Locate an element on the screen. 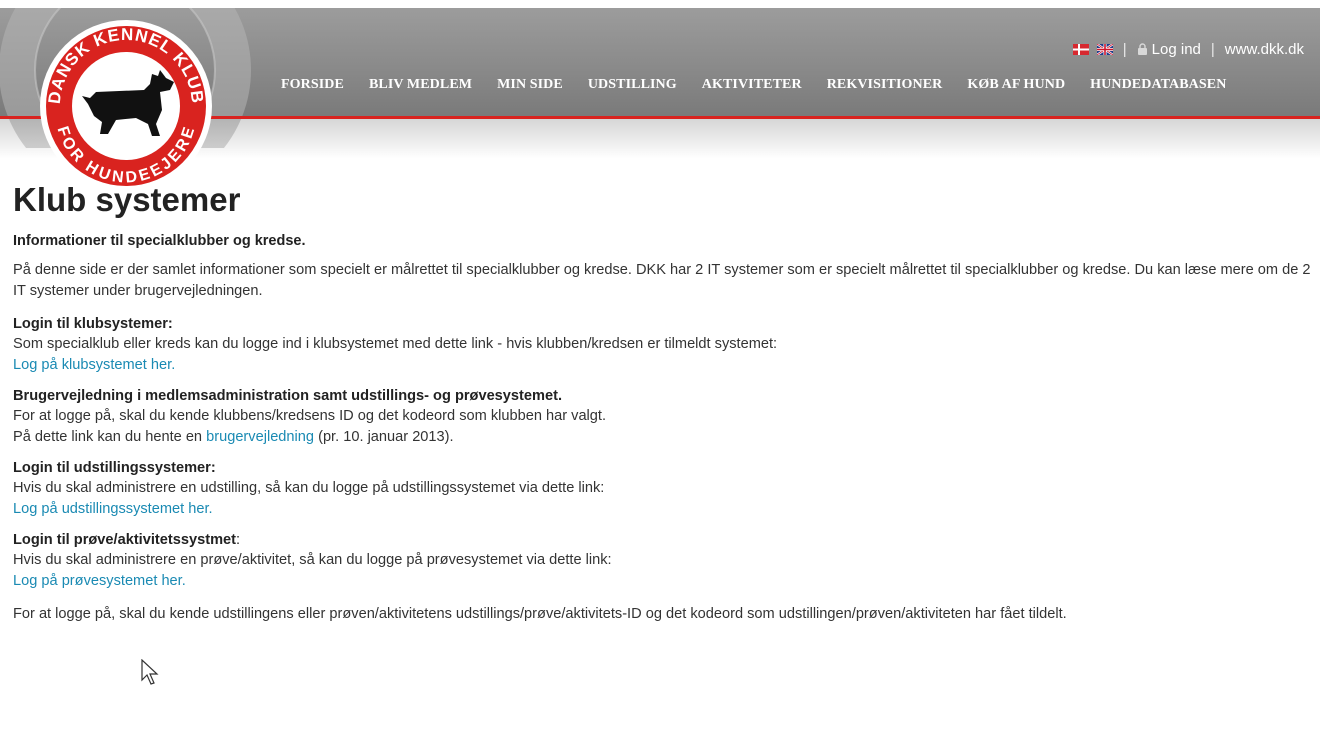  dkk-logo: DANSK KENNEL KLUB FOR HUNDEEJERE is located at coordinates (126, 106).